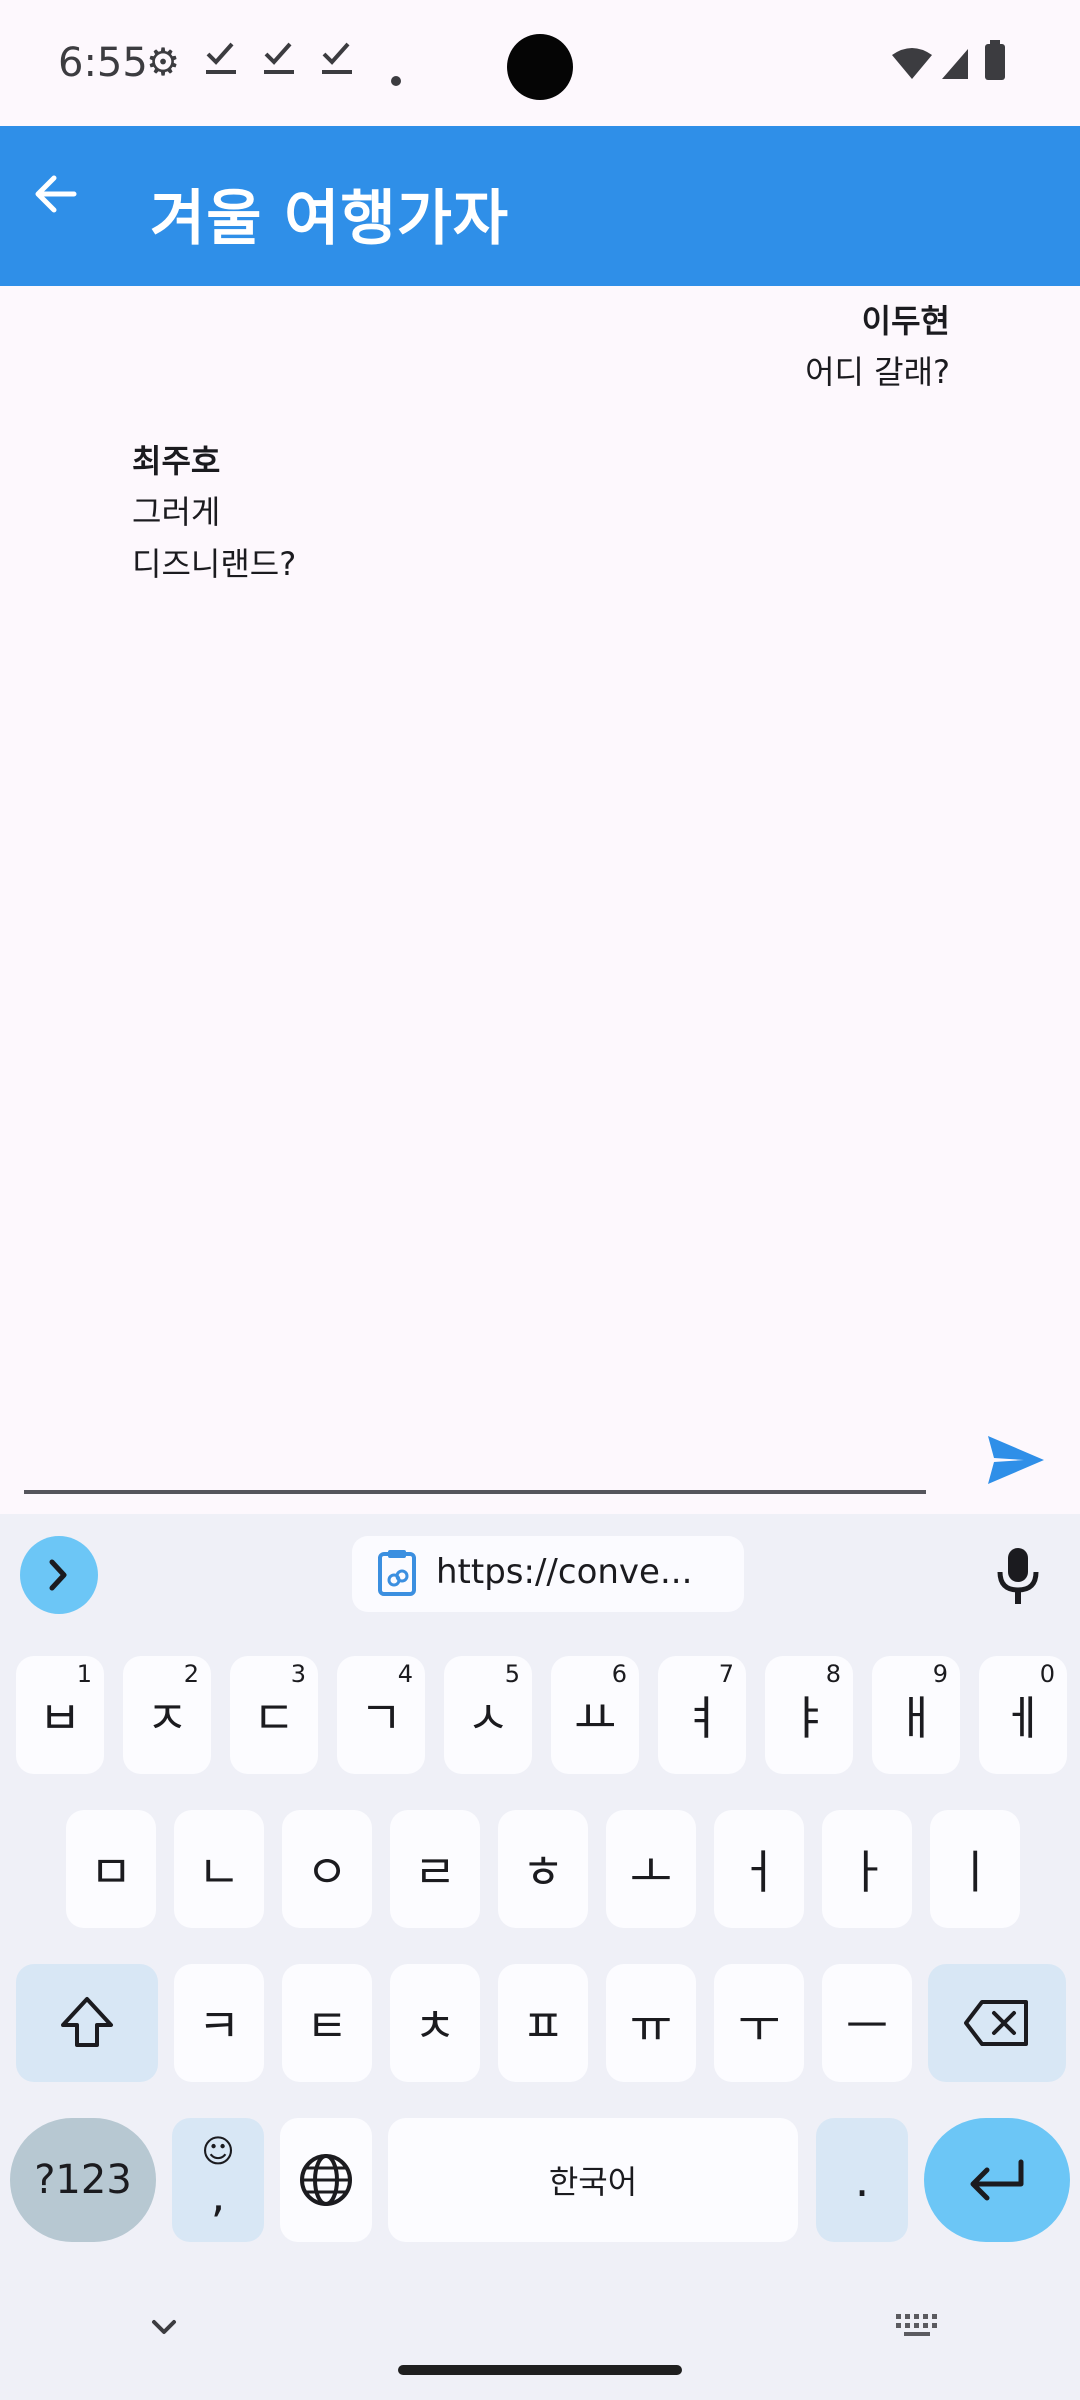 This screenshot has width=1080, height=2400. I want to click on key-ㅛ: 6ㅛ, so click(595, 1715).